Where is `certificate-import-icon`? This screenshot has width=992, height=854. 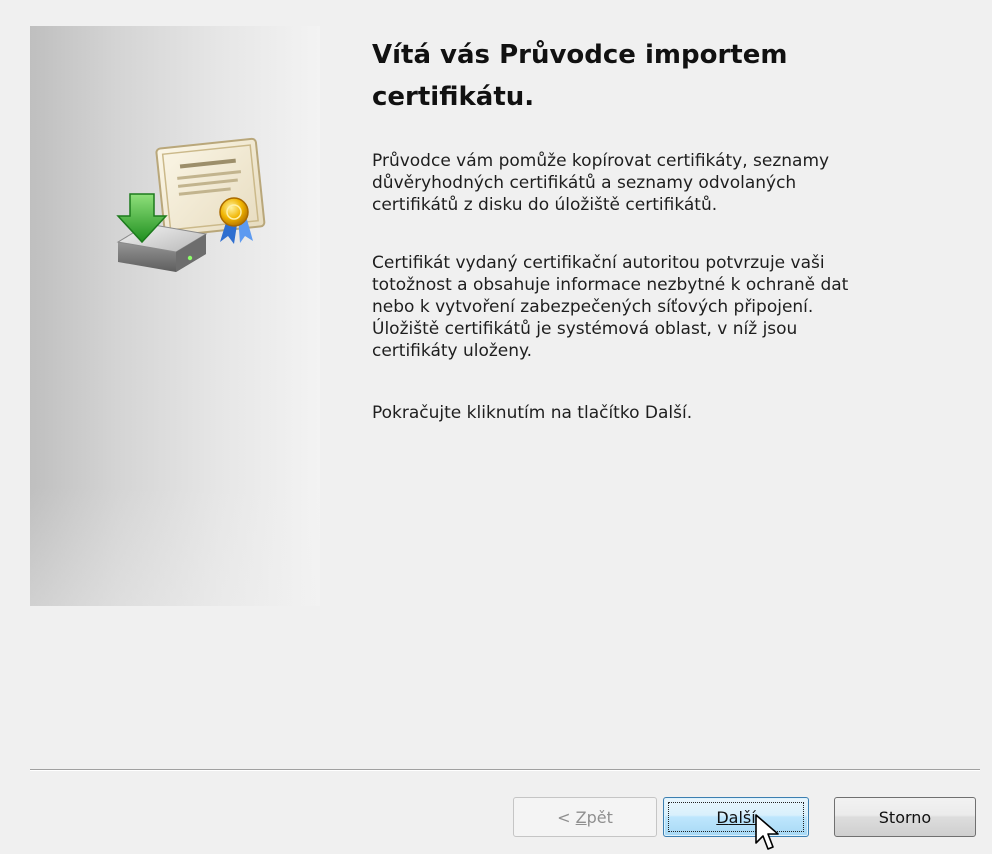 certificate-import-icon is located at coordinates (191, 204).